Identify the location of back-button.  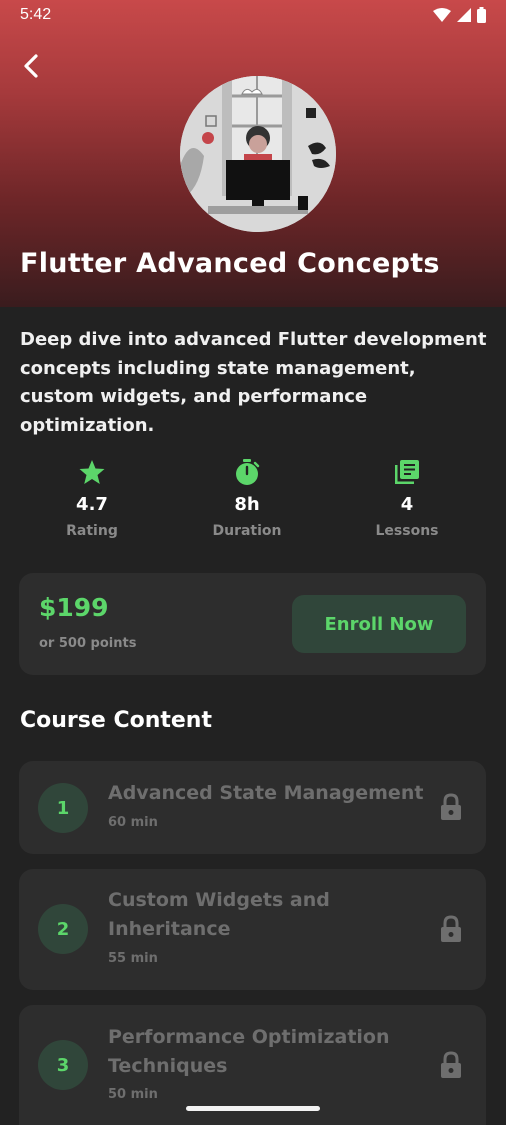
(32, 66).